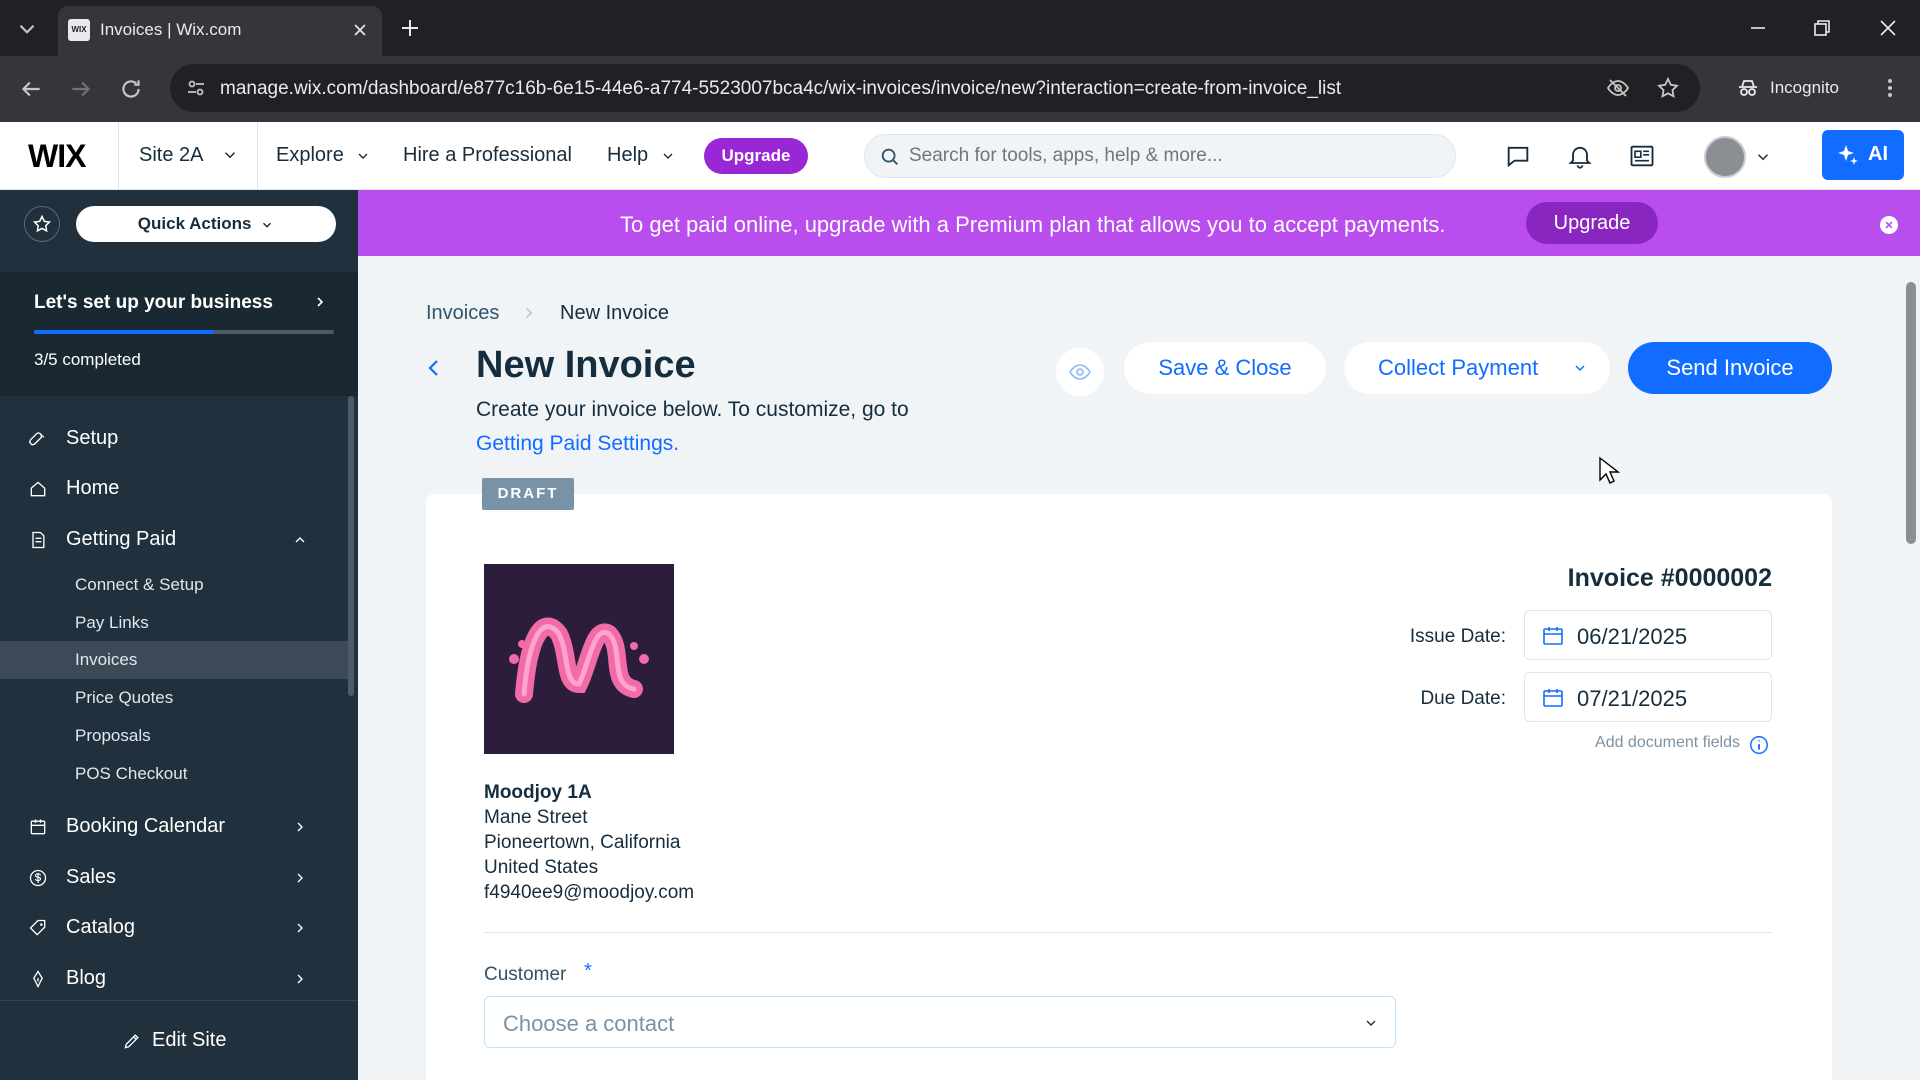  Describe the element at coordinates (131, 89) in the screenshot. I see `reload-icon` at that location.